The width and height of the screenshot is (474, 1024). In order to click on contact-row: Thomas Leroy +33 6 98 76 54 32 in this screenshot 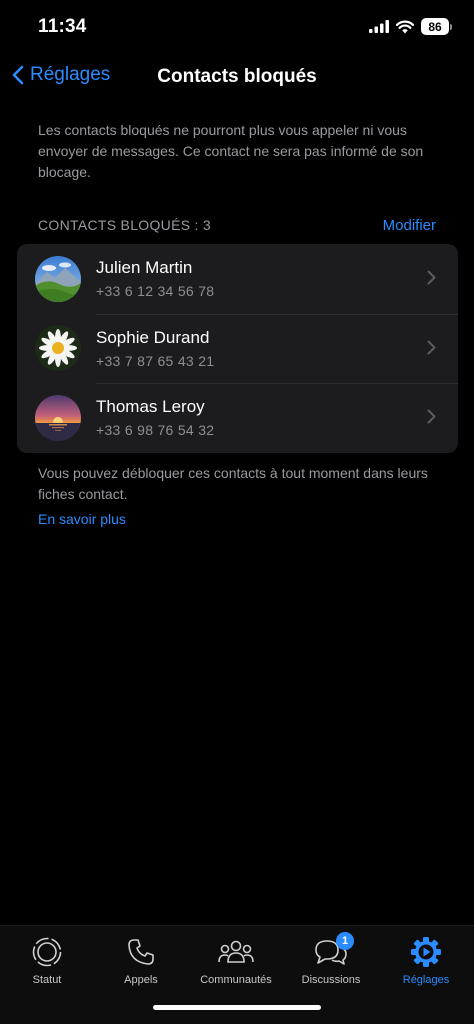, I will do `click(237, 418)`.